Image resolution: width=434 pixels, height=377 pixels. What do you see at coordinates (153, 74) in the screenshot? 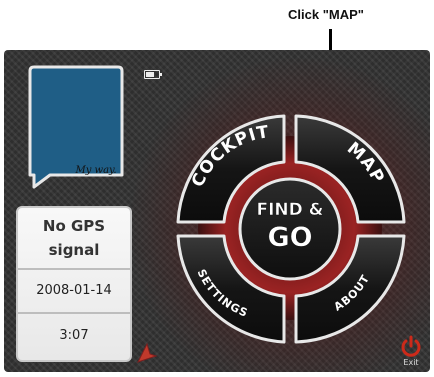
I see `battery-icon` at bounding box center [153, 74].